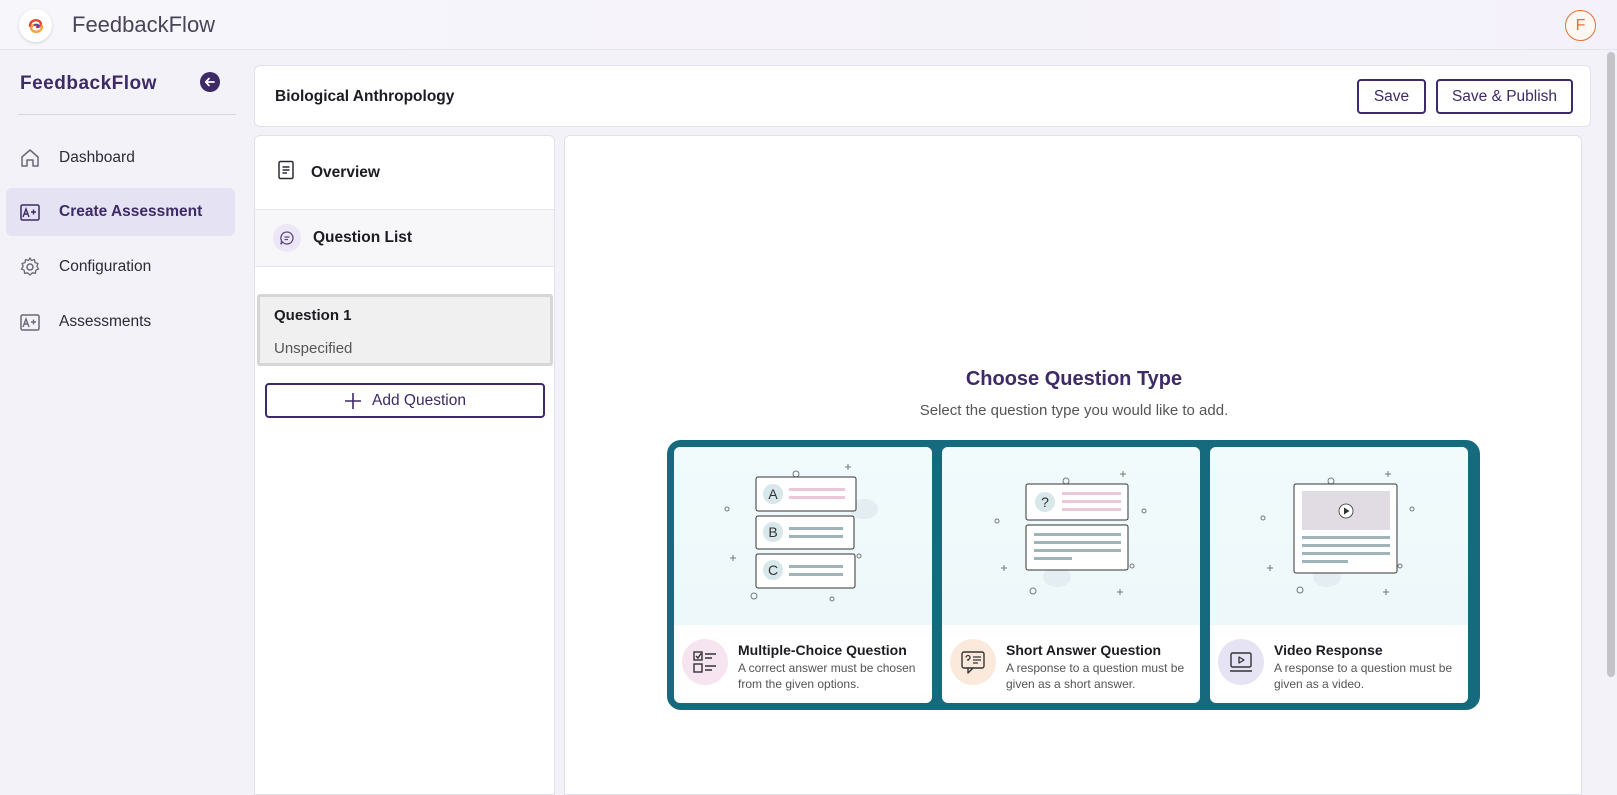 This screenshot has width=1617, height=795. I want to click on sidebar-item-dashboard: Dashboard, so click(120, 158).